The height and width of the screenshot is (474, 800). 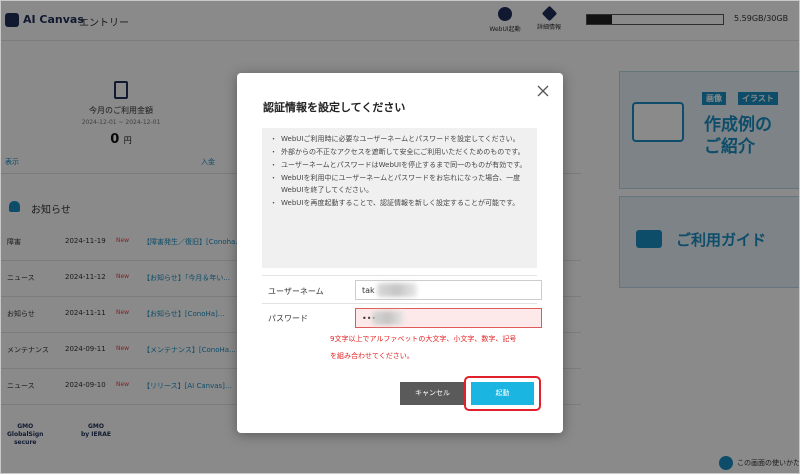 What do you see at coordinates (399, 153) in the screenshot?
I see `note-item: 外部からの不正なアクセスを遮断して安全にご利用いただくためのものです。` at bounding box center [399, 153].